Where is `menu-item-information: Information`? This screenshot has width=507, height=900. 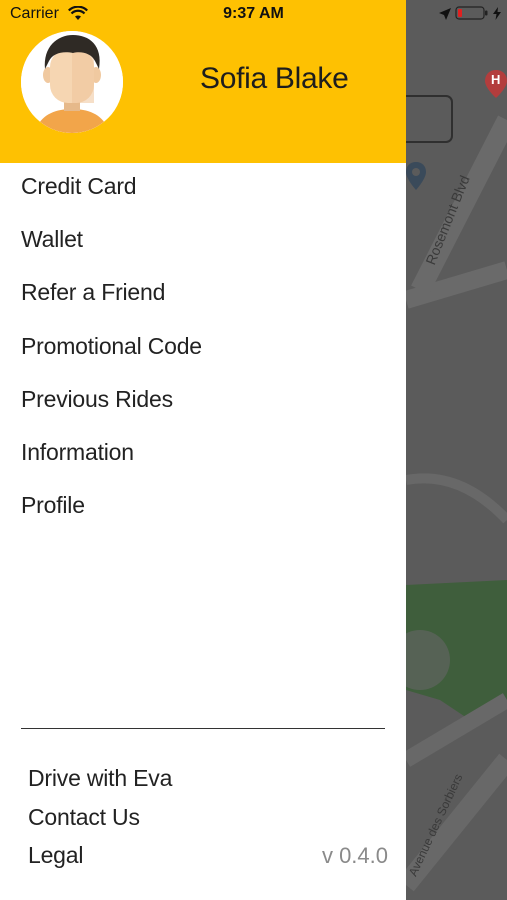
menu-item-information: Information is located at coordinates (77, 452).